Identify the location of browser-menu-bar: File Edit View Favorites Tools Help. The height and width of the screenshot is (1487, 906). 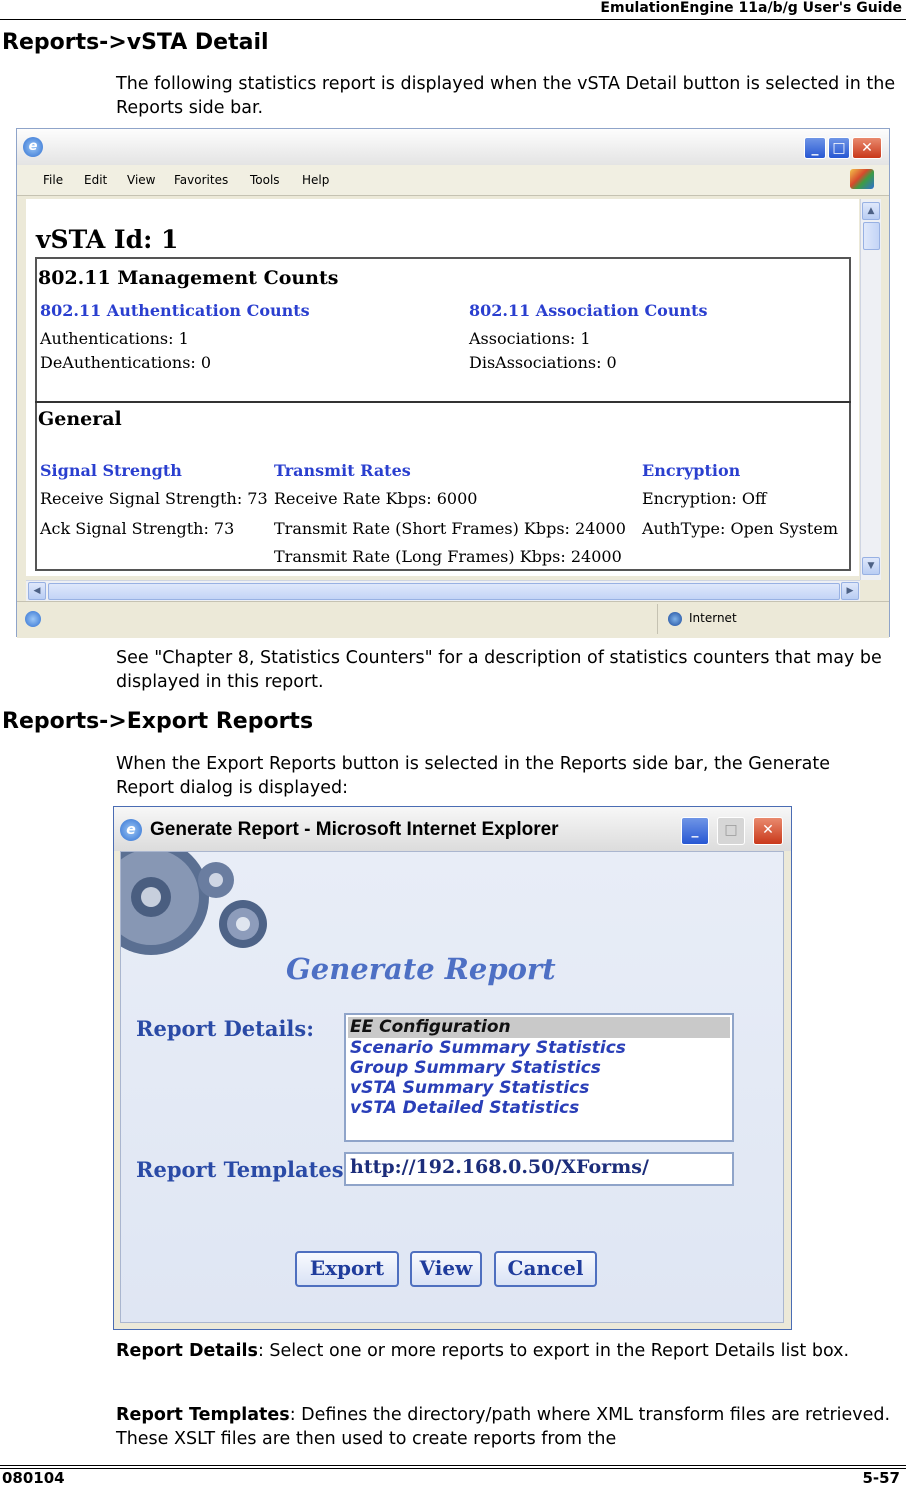
(453, 180).